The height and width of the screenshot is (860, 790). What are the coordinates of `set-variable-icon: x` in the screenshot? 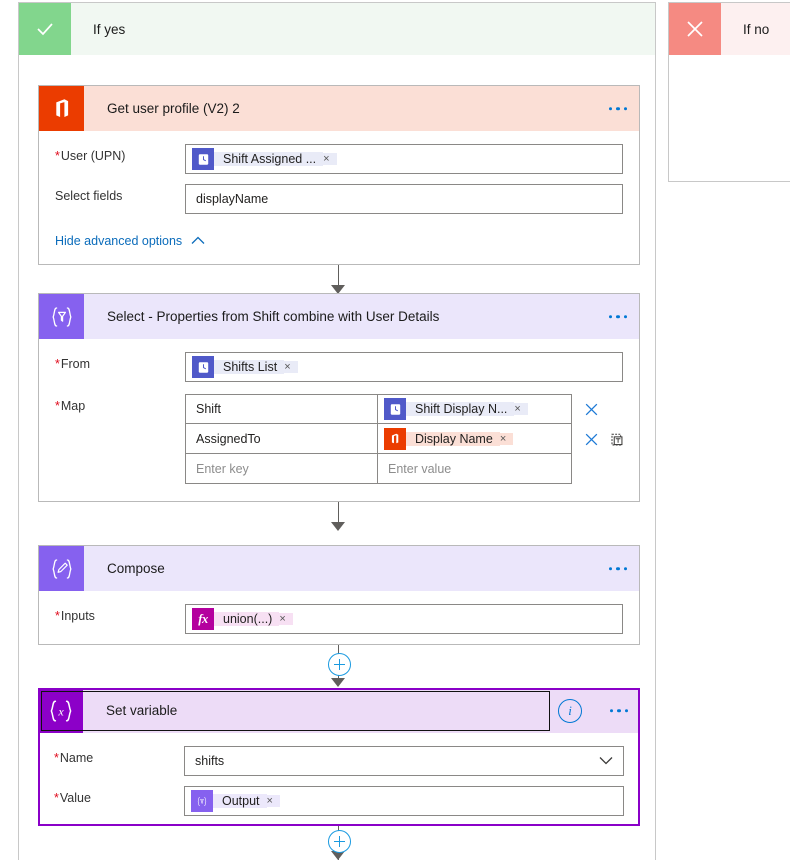 It's located at (60, 710).